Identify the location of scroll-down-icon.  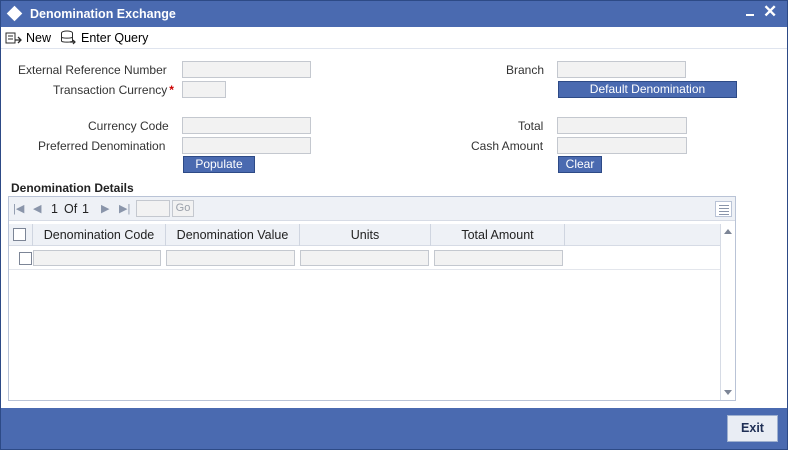
(728, 392).